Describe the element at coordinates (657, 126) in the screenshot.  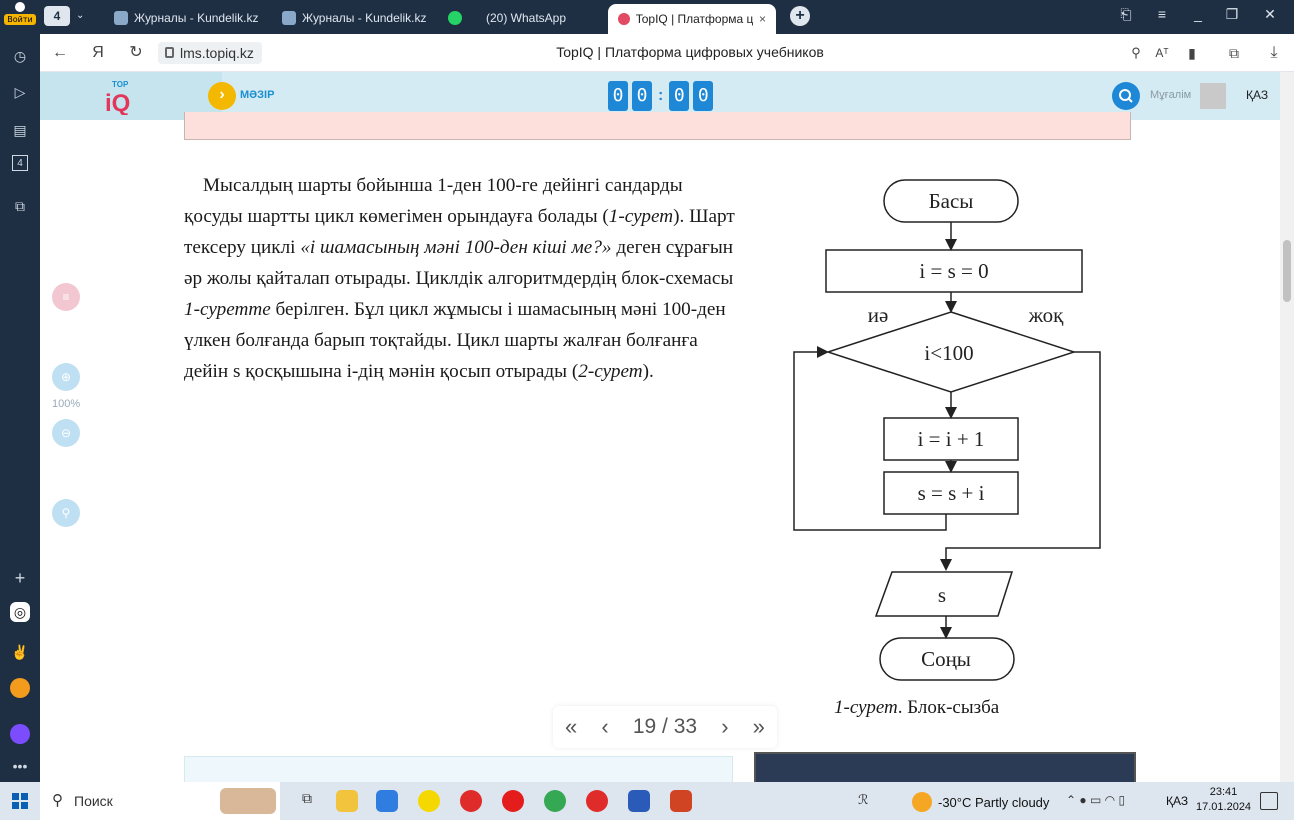
I see `note-bar` at that location.